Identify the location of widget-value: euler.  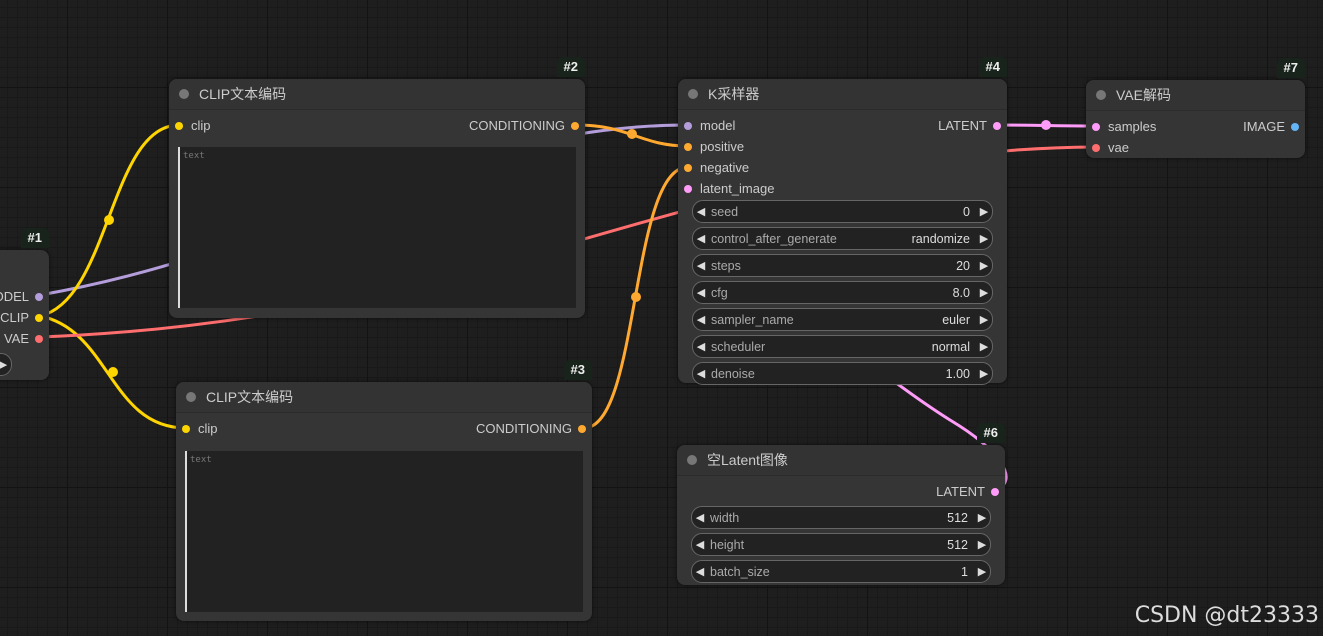
(956, 320).